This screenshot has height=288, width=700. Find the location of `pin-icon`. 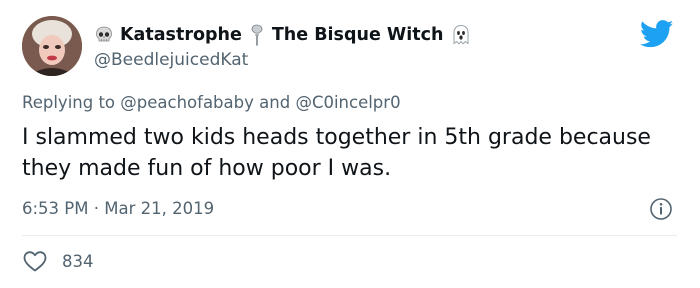

pin-icon is located at coordinates (257, 35).